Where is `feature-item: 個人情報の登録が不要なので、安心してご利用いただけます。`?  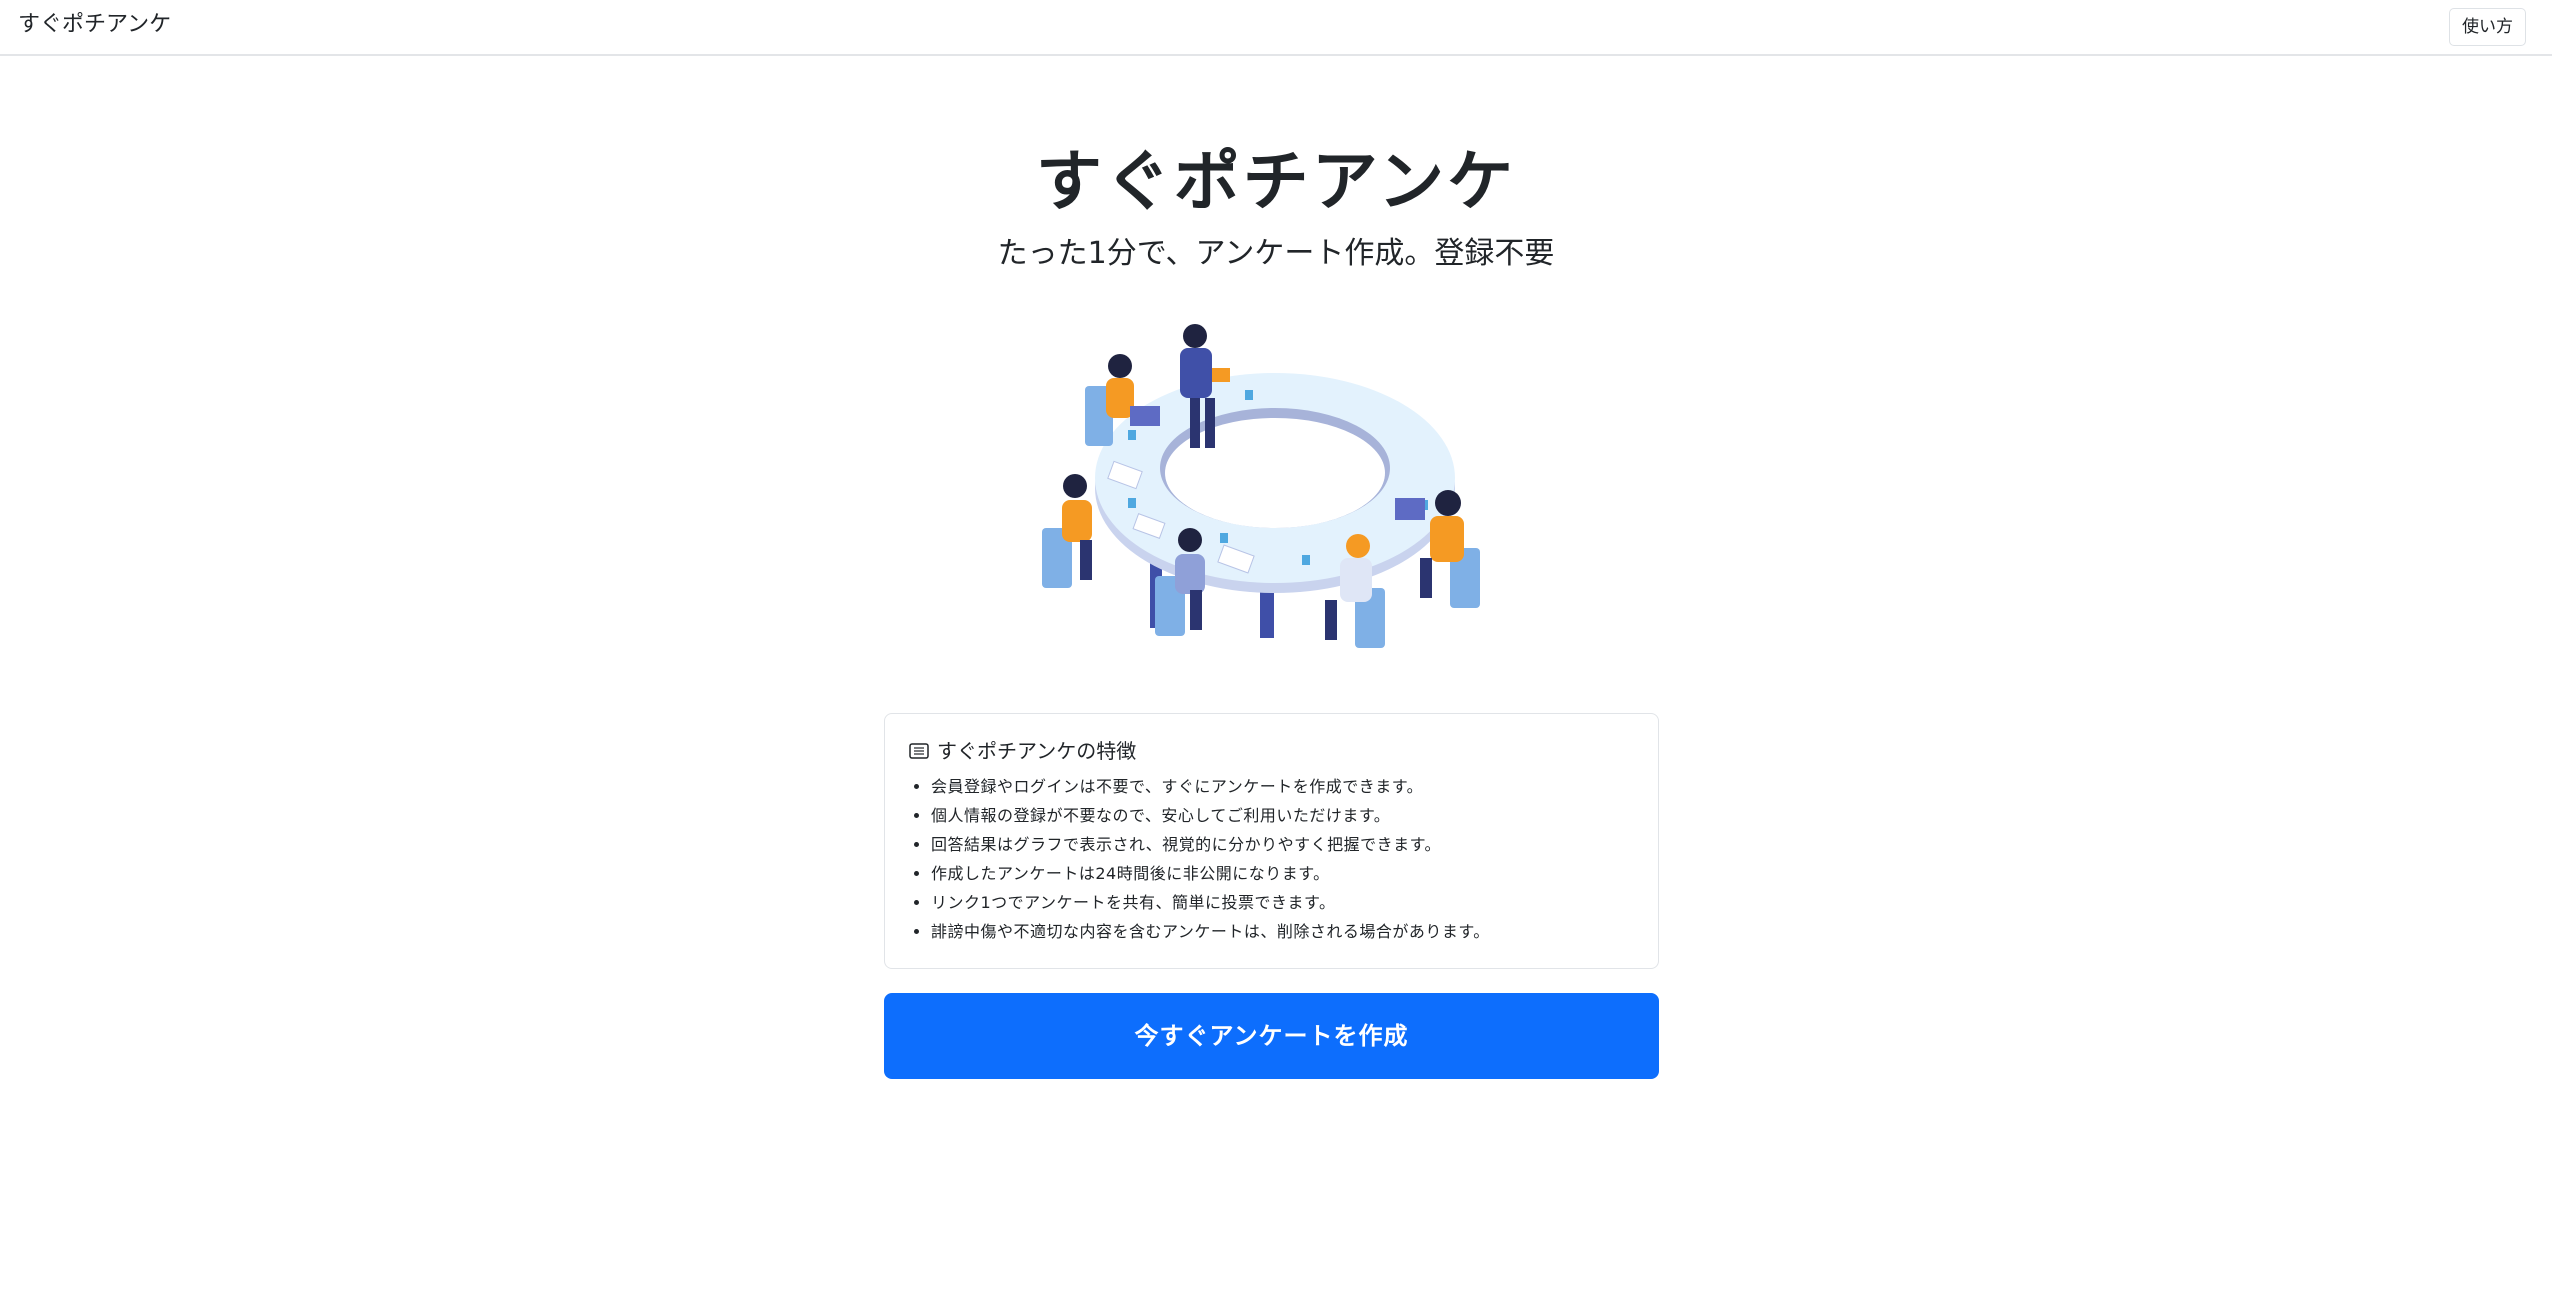 feature-item: 個人情報の登録が不要なので、安心してご利用いただけます。 is located at coordinates (1210, 815).